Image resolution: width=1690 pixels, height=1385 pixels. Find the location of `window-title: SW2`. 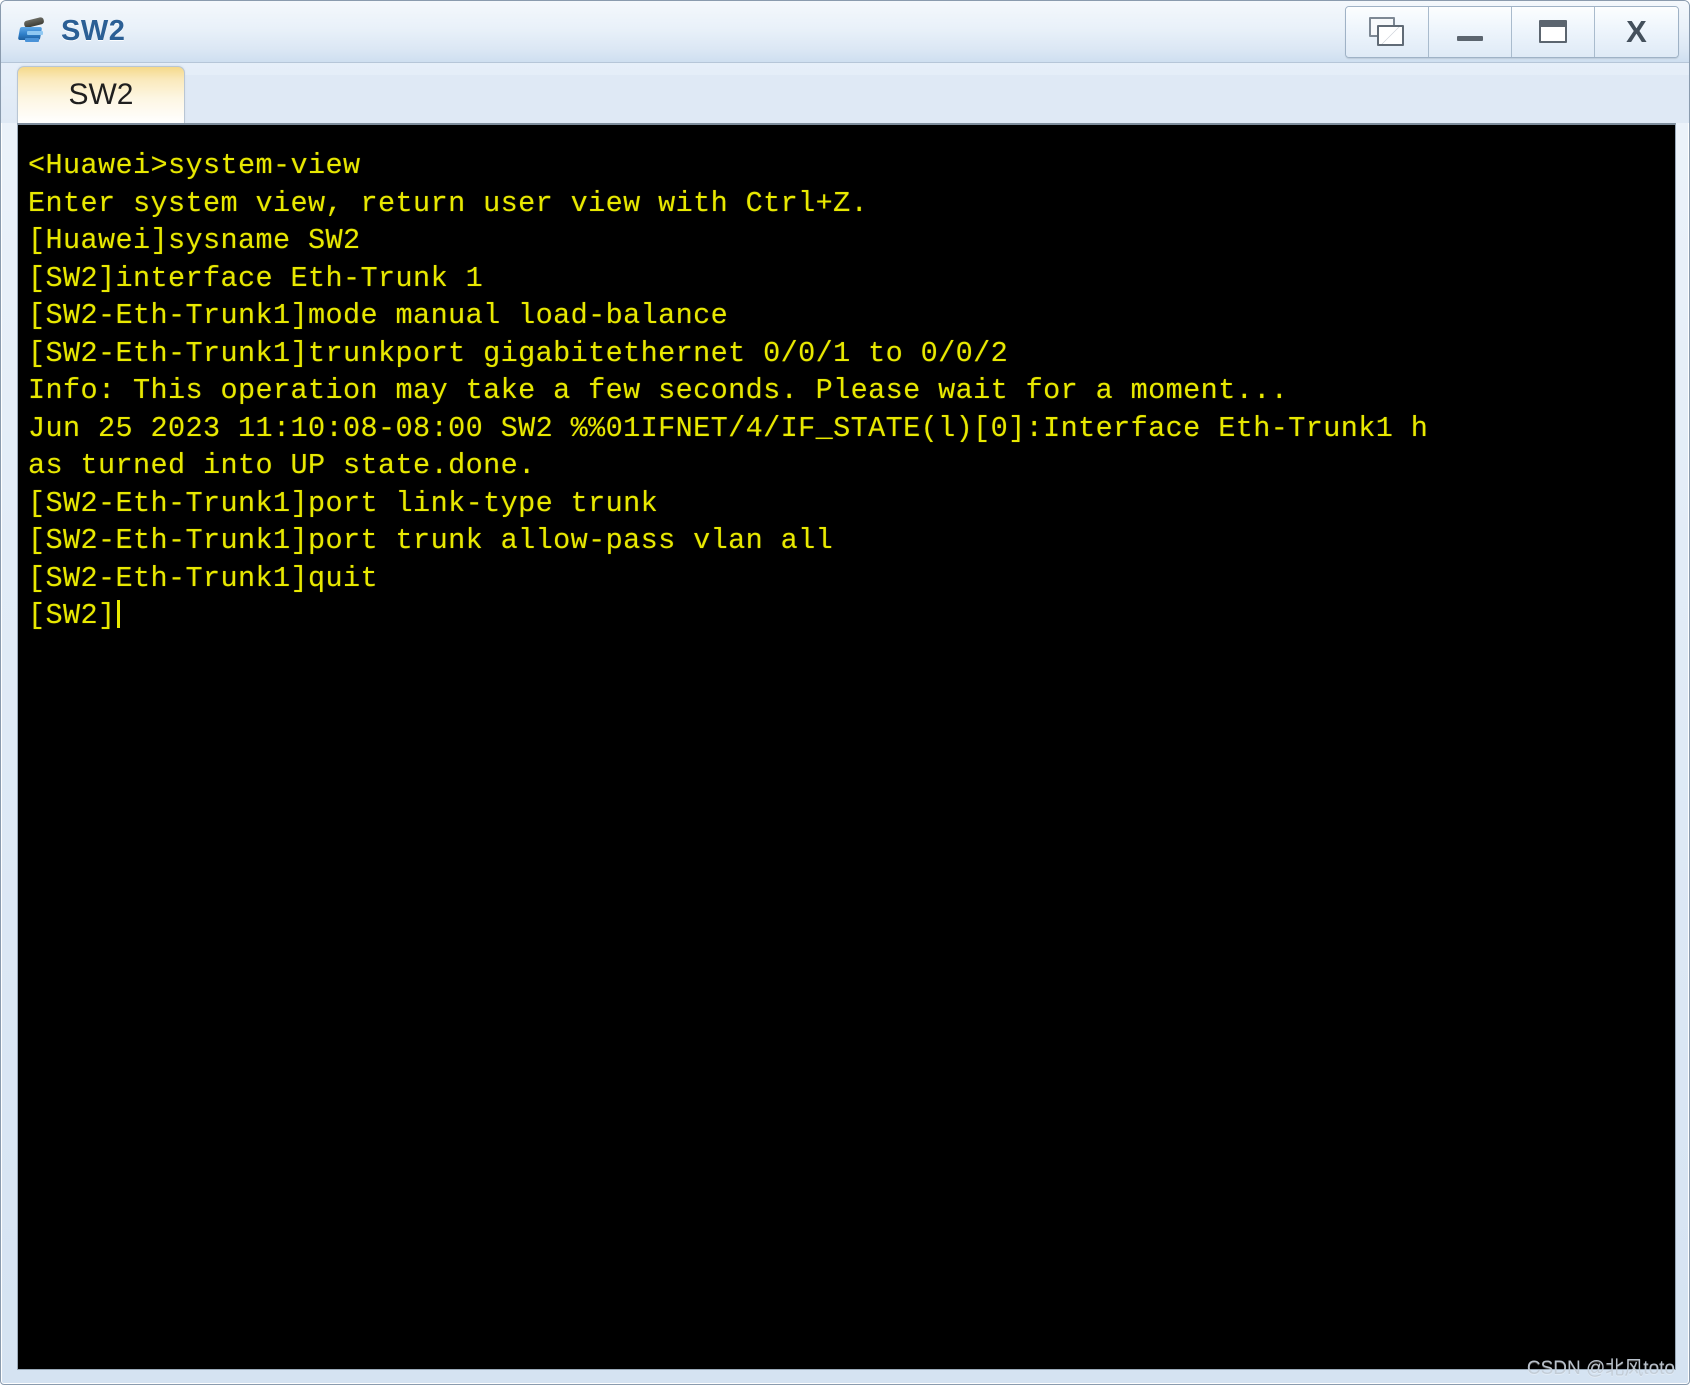

window-title: SW2 is located at coordinates (93, 31).